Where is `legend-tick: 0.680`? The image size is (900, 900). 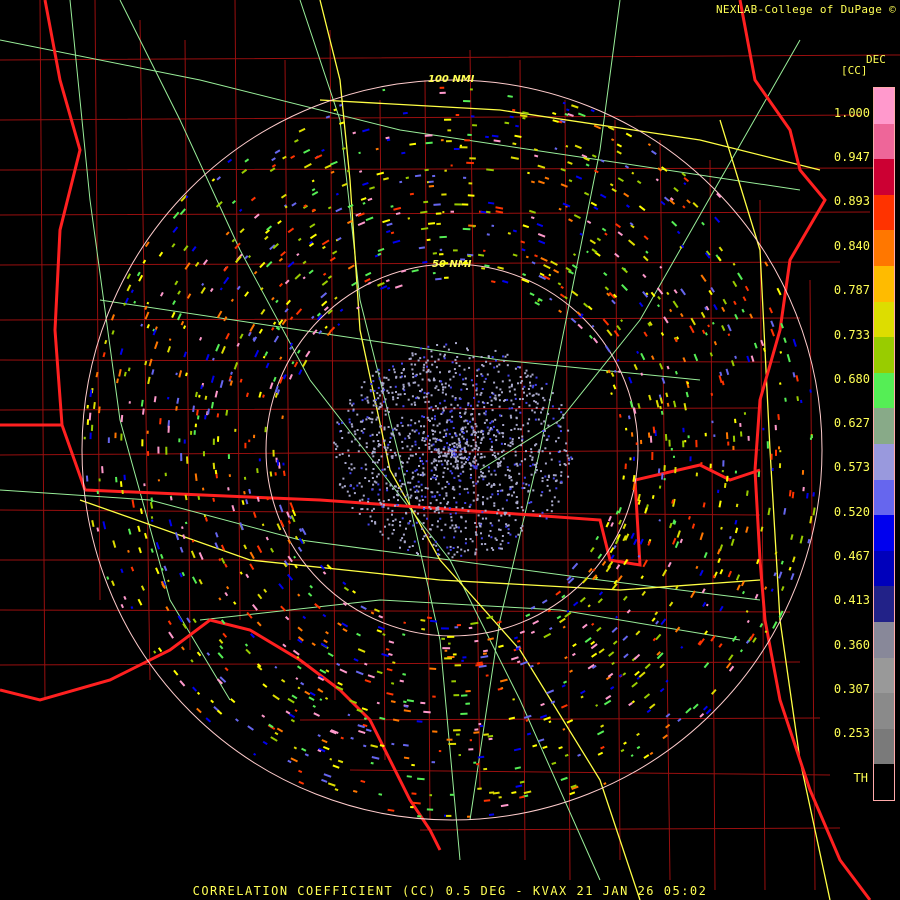
legend-tick: 0.680 is located at coordinates (851, 379).